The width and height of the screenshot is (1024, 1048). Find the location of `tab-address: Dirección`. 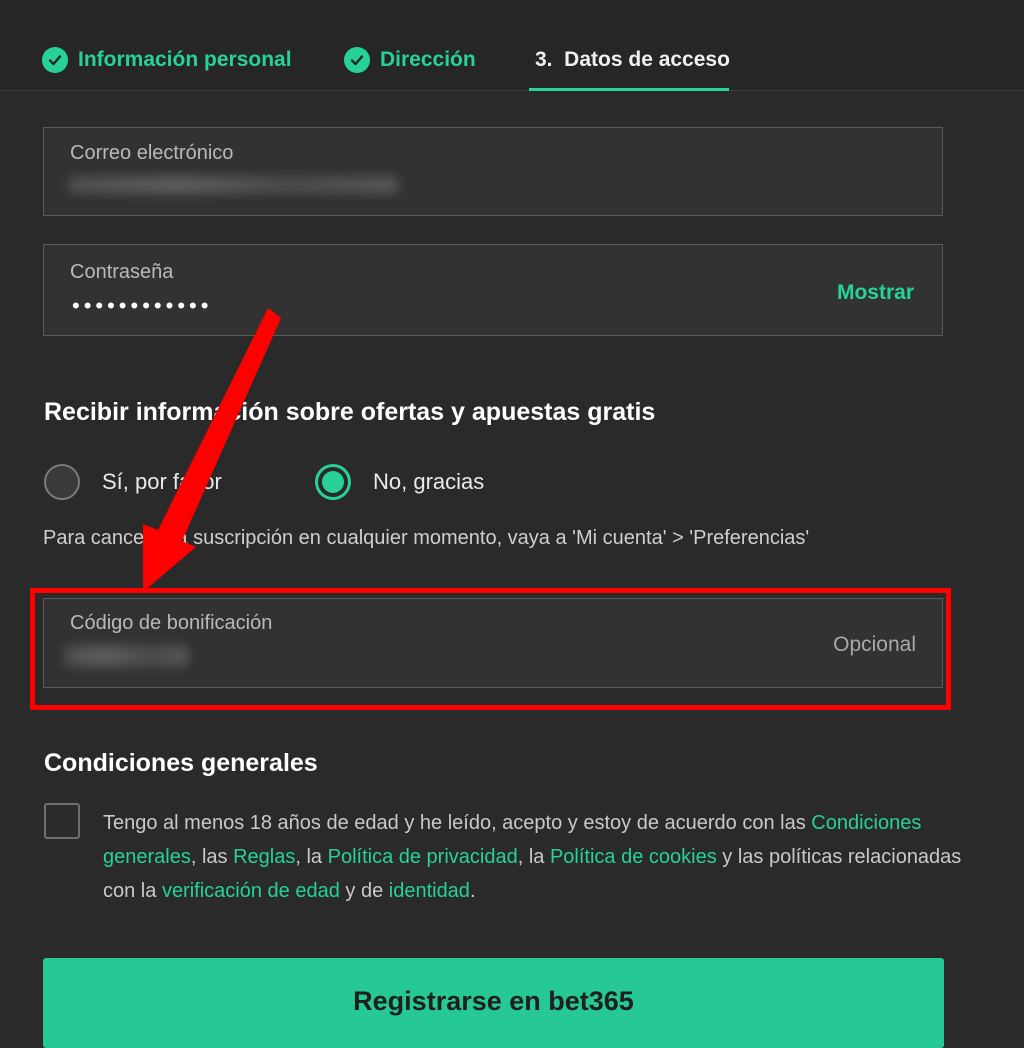

tab-address: Dirección is located at coordinates (410, 60).